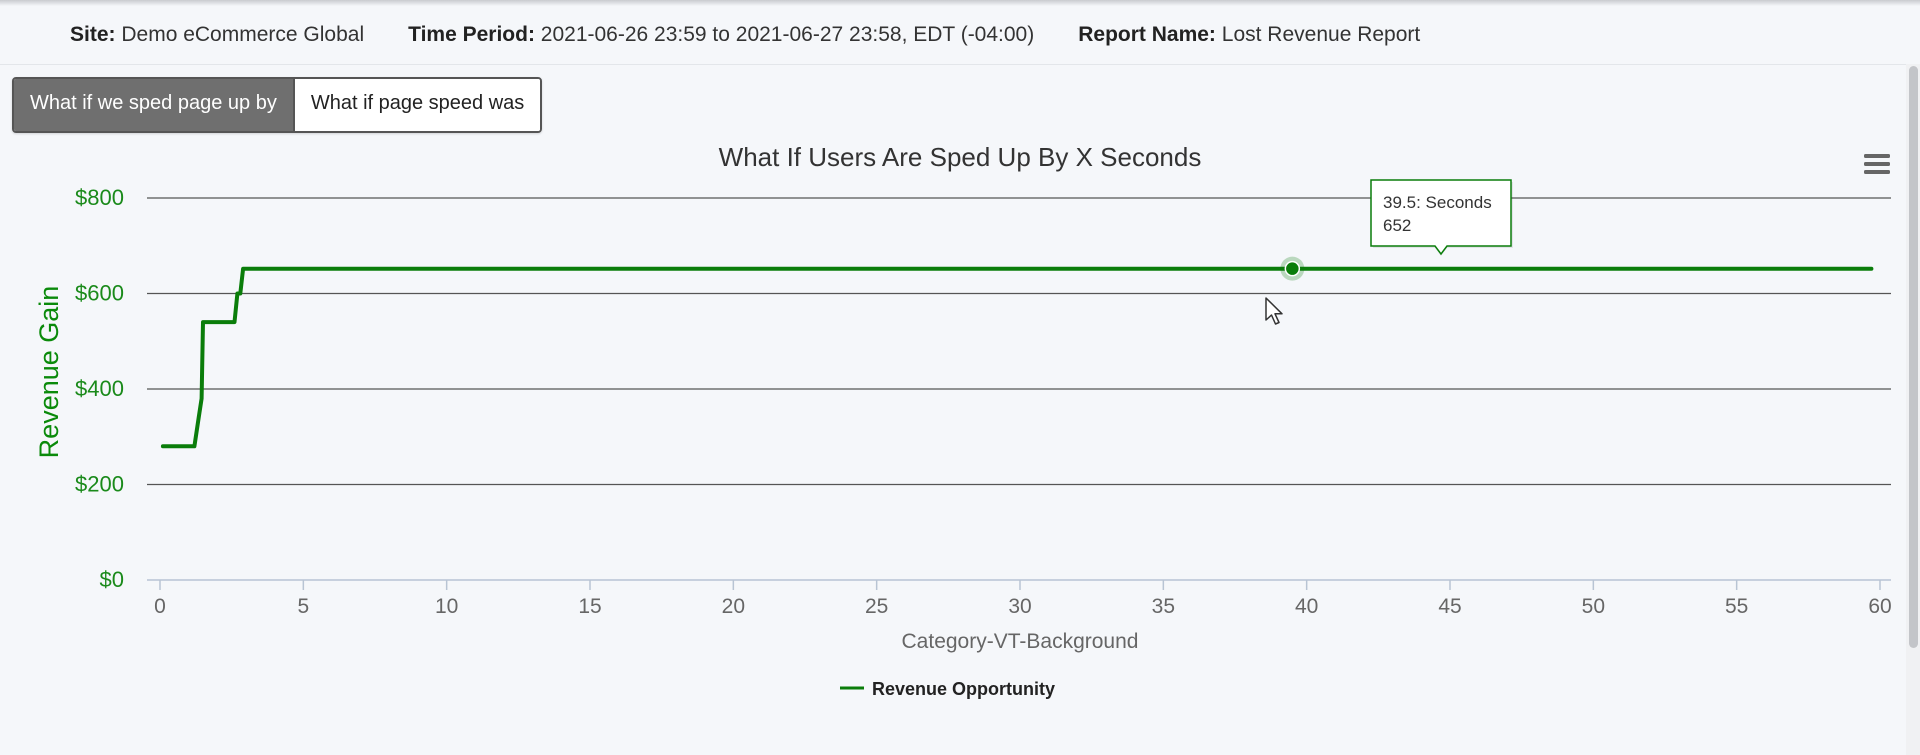 This screenshot has width=1920, height=755. I want to click on x-tick-label: 45, so click(1449, 606).